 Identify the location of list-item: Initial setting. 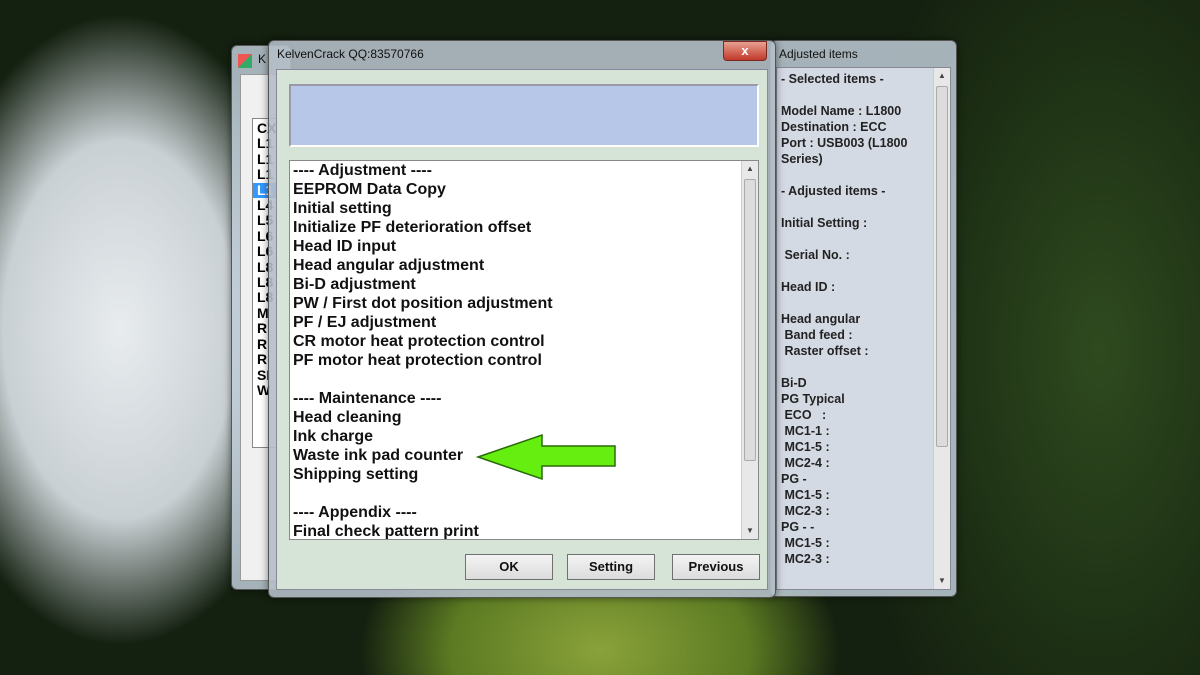
(342, 209).